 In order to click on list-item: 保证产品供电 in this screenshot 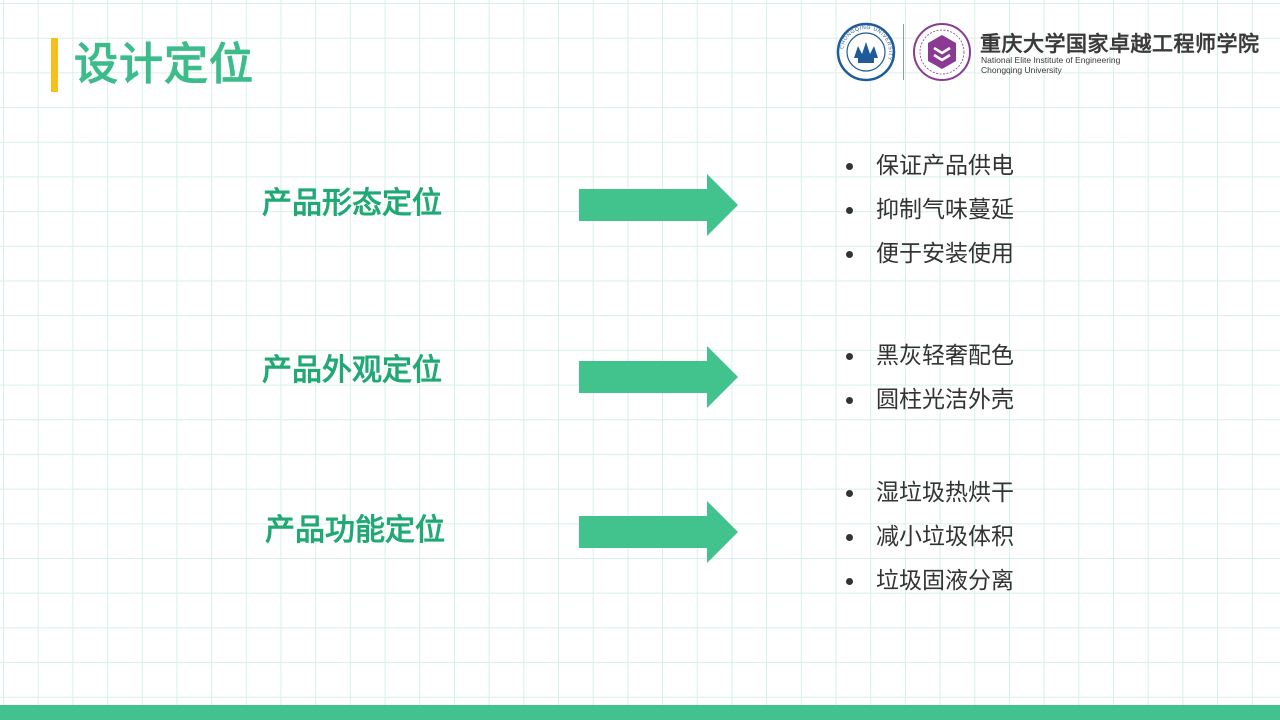, I will do `click(930, 166)`.